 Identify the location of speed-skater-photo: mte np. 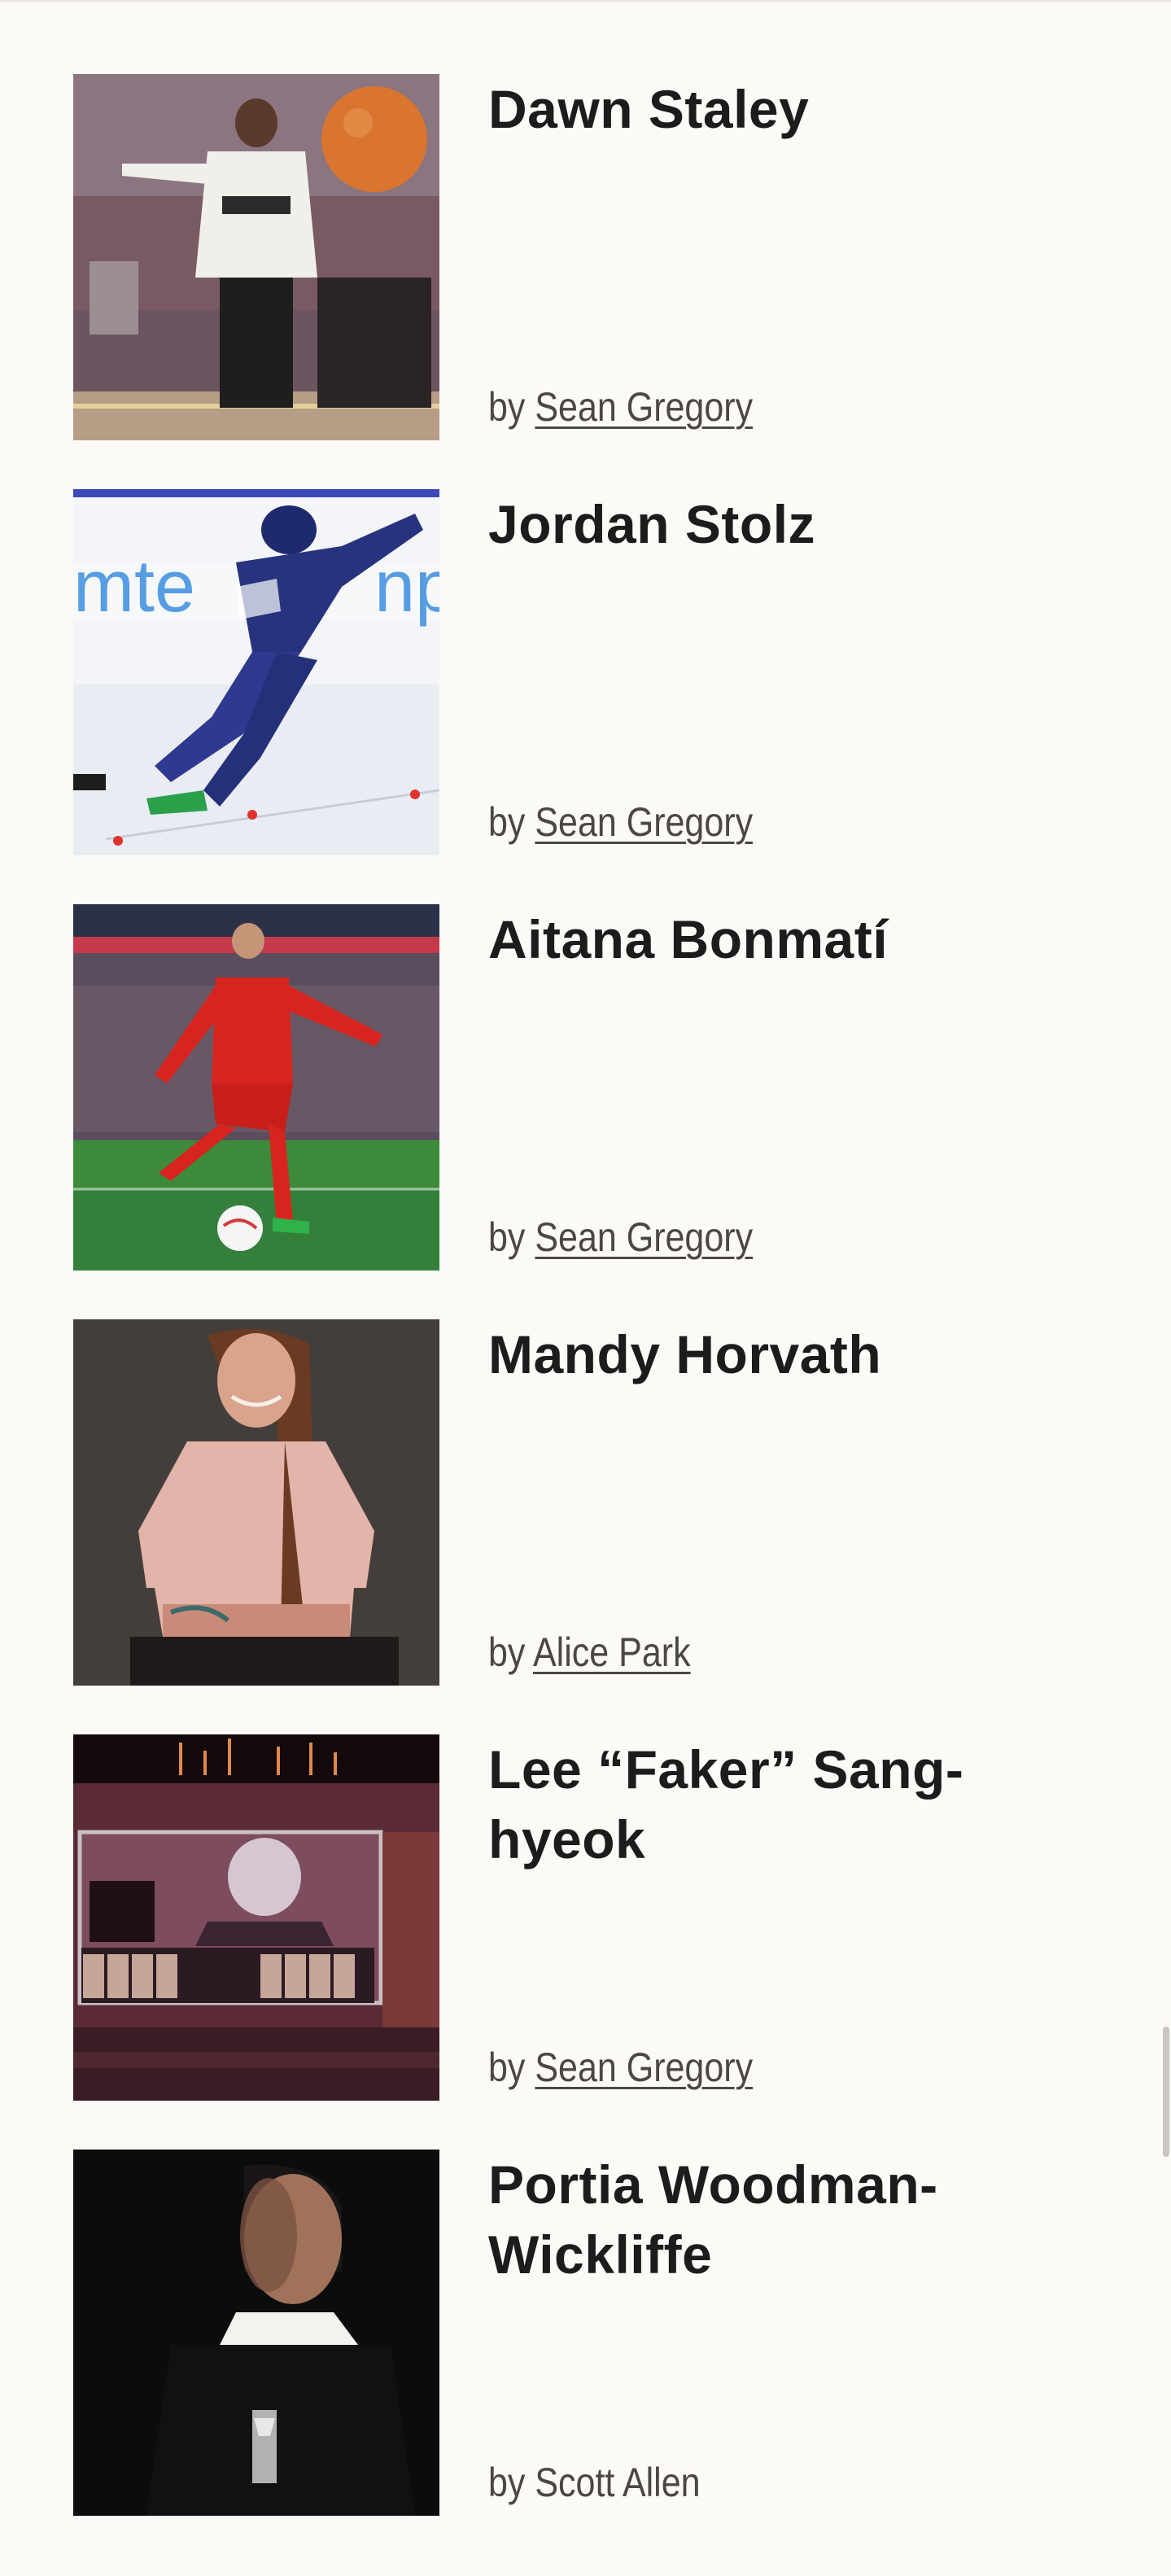
(256, 672).